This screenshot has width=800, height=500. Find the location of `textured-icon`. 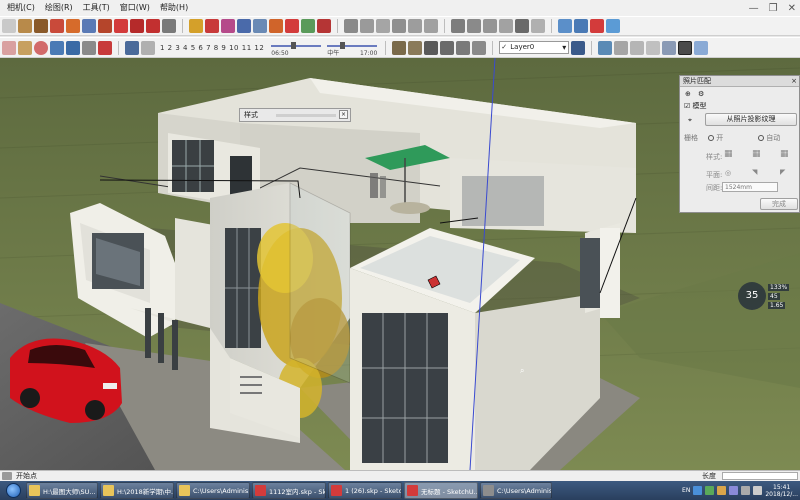

textured-icon is located at coordinates (522, 26).